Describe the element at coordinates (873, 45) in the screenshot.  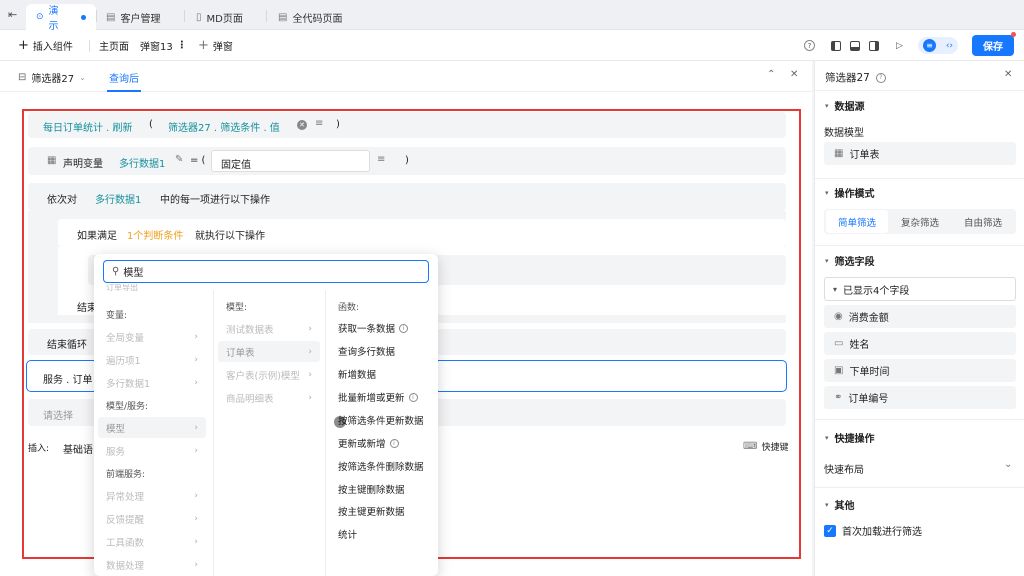
I see `layout-right-icon` at that location.